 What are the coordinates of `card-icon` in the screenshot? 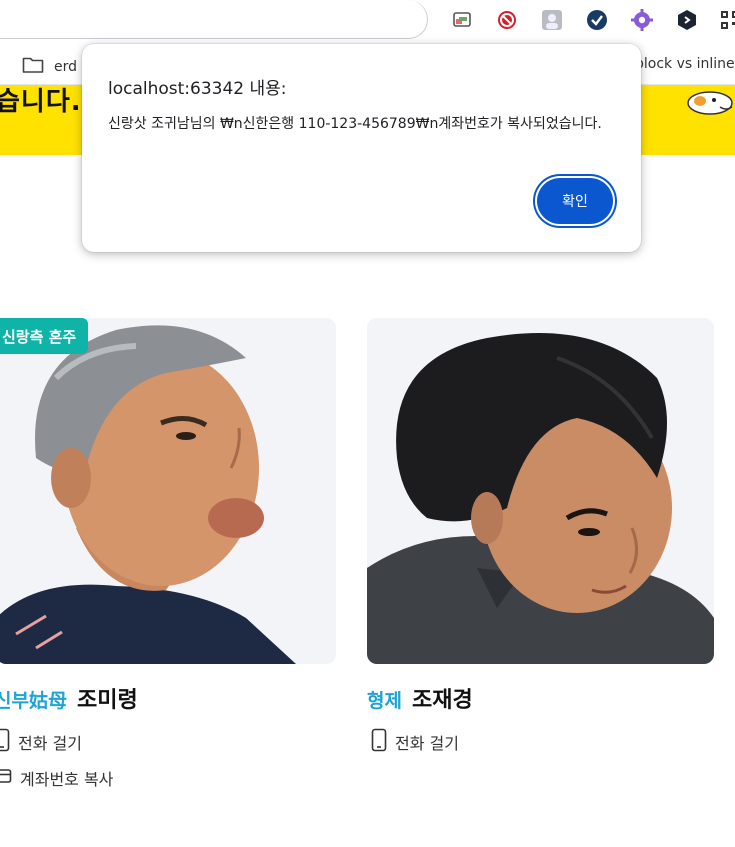 It's located at (6, 778).